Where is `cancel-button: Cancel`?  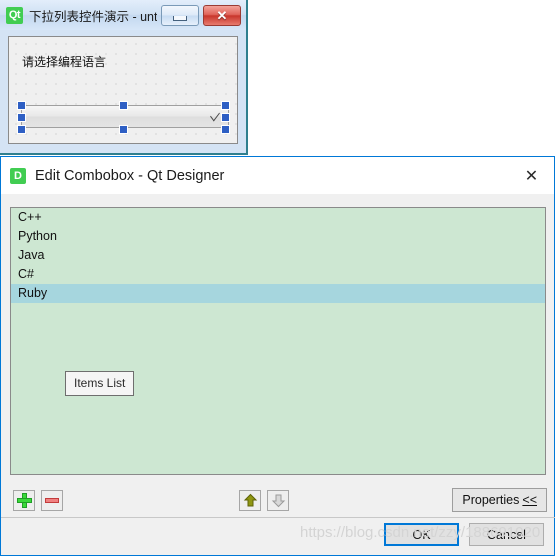 cancel-button: Cancel is located at coordinates (506, 534).